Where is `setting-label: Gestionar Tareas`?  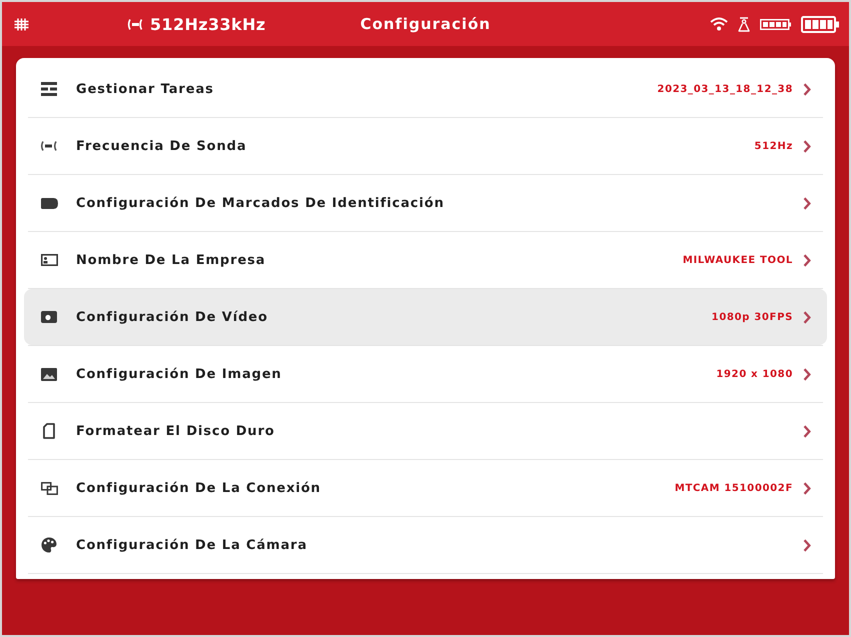 setting-label: Gestionar Tareas is located at coordinates (145, 89).